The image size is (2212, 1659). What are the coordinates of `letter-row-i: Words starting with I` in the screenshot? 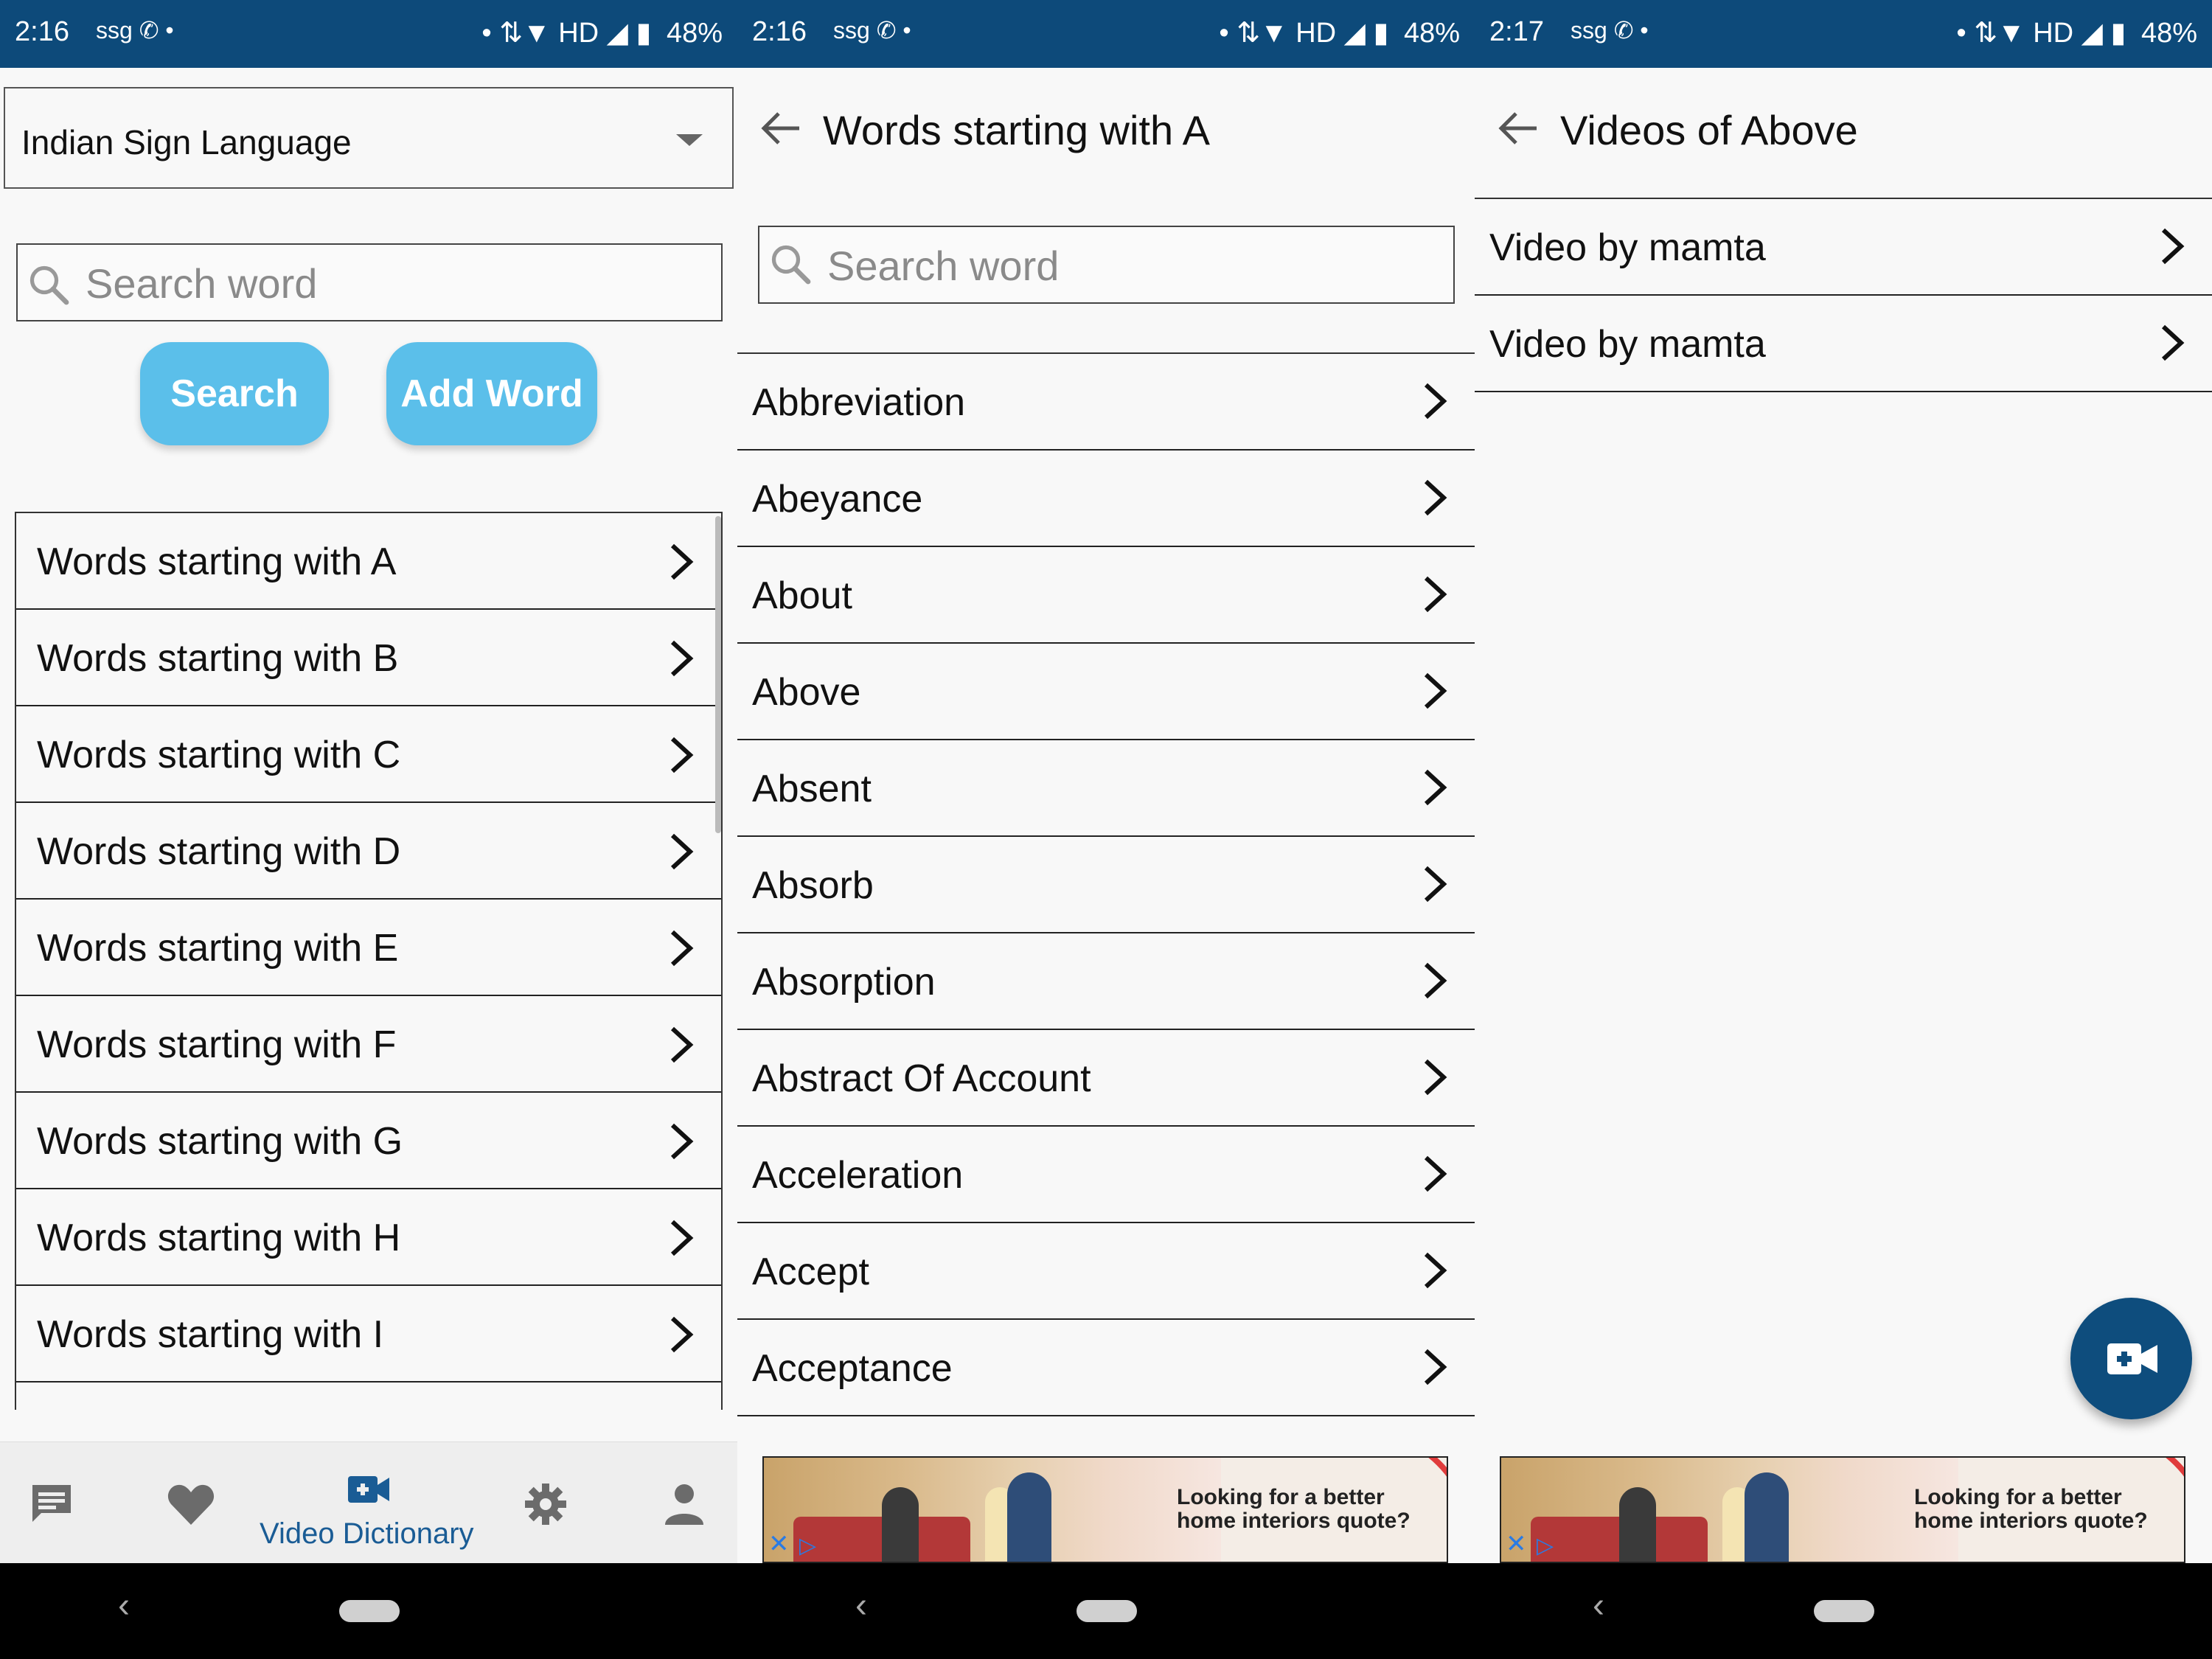 It's located at (368, 1334).